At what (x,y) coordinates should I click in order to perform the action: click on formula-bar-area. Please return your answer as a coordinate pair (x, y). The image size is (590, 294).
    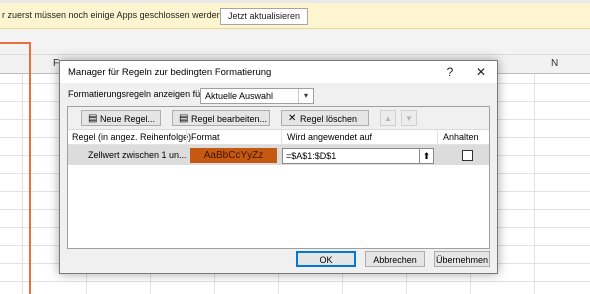
    Looking at the image, I should click on (295, 42).